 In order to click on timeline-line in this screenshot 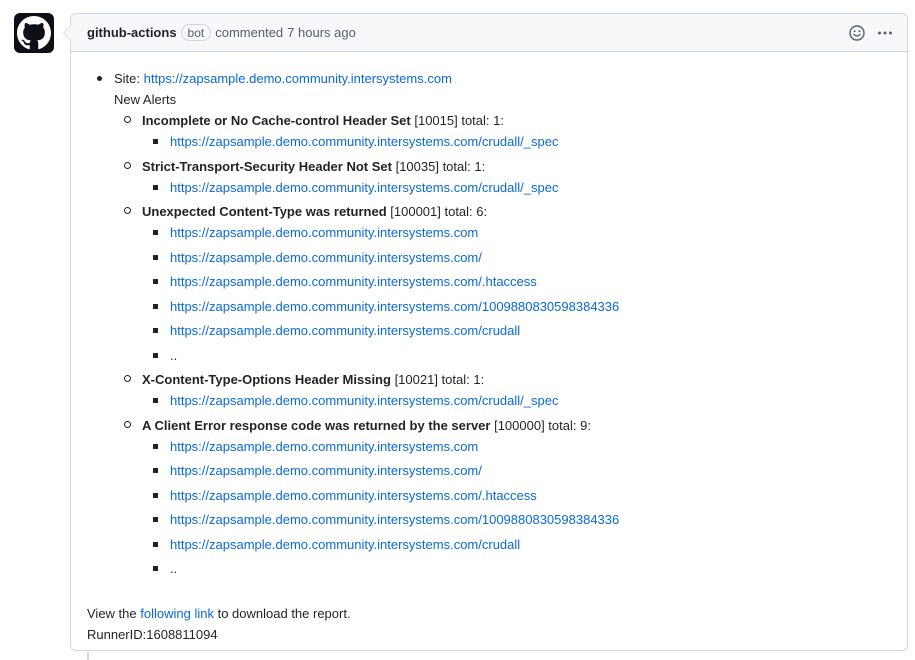, I will do `click(88, 656)`.